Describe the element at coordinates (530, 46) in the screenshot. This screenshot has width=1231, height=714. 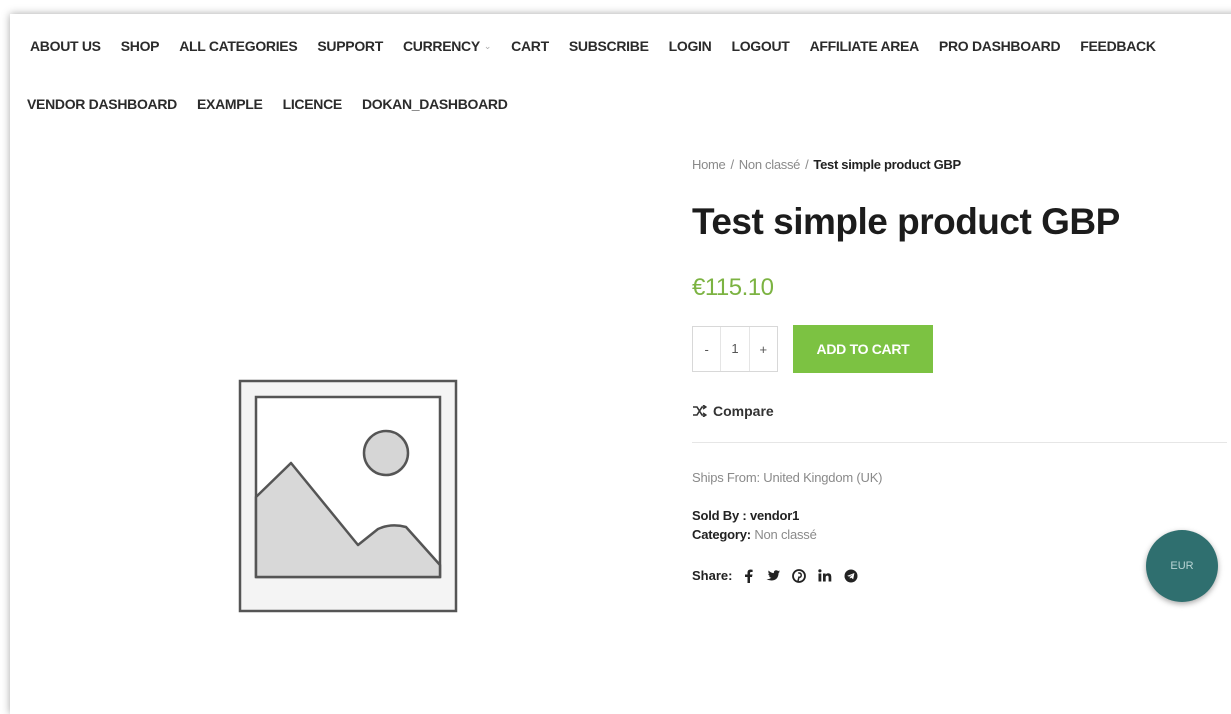
I see `nav-cart: CART` at that location.